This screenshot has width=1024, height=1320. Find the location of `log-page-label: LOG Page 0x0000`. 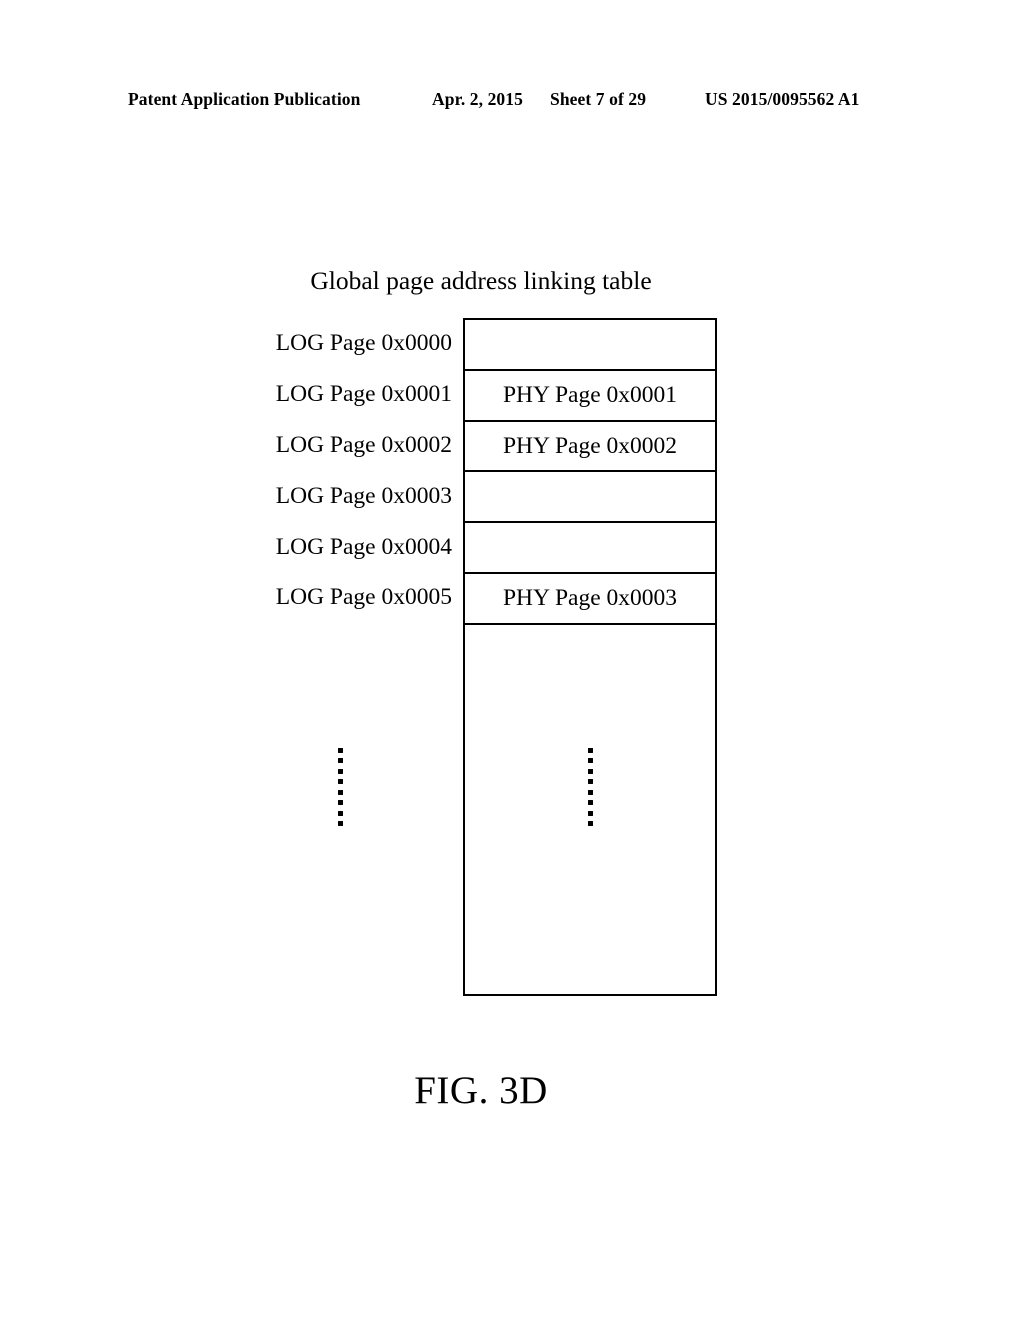

log-page-label: LOG Page 0x0000 is located at coordinates (363, 343).